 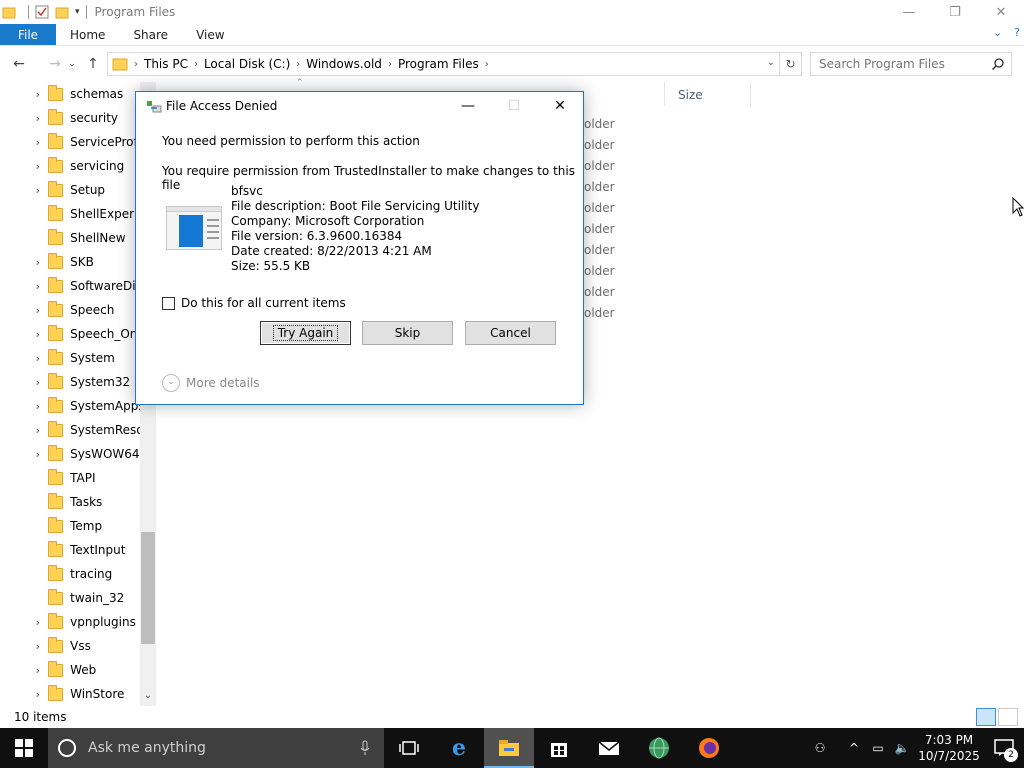 What do you see at coordinates (659, 748) in the screenshot?
I see `taskbar-app-globe` at bounding box center [659, 748].